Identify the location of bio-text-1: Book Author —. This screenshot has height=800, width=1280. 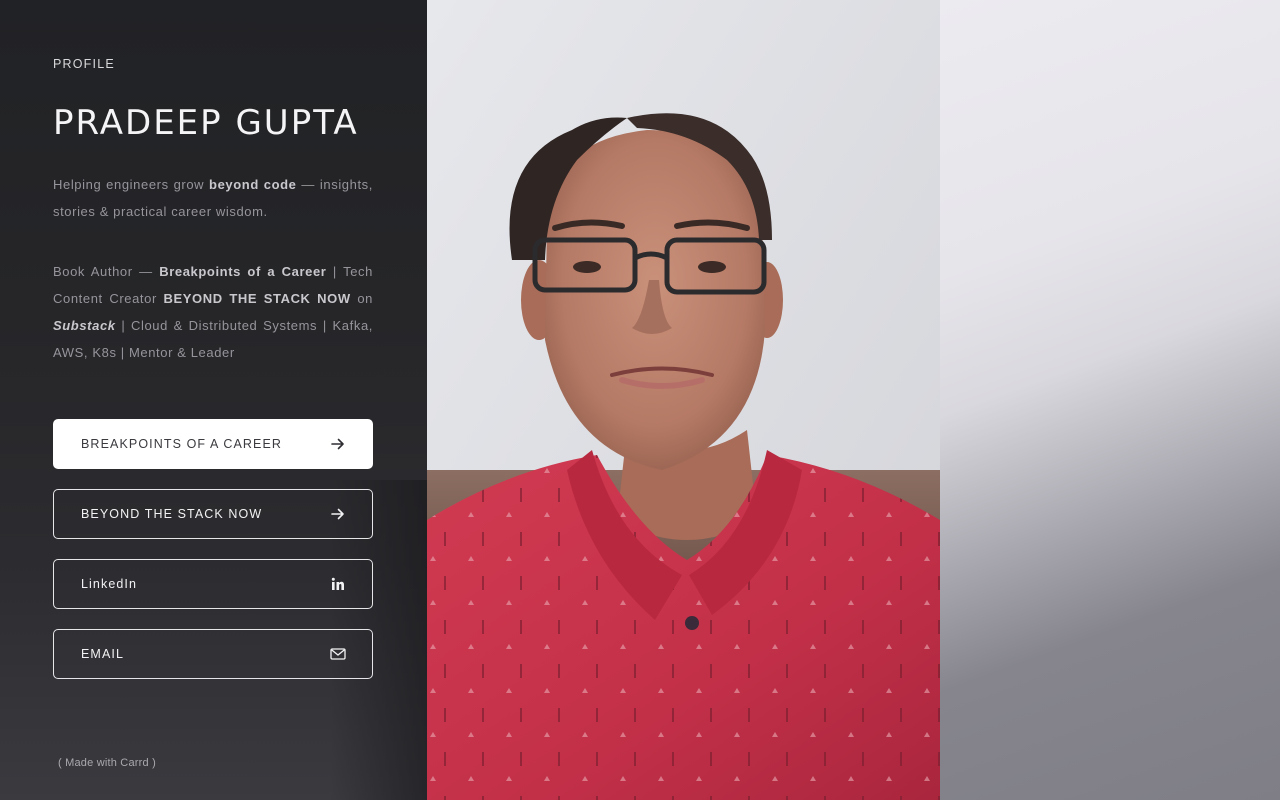
(106, 271).